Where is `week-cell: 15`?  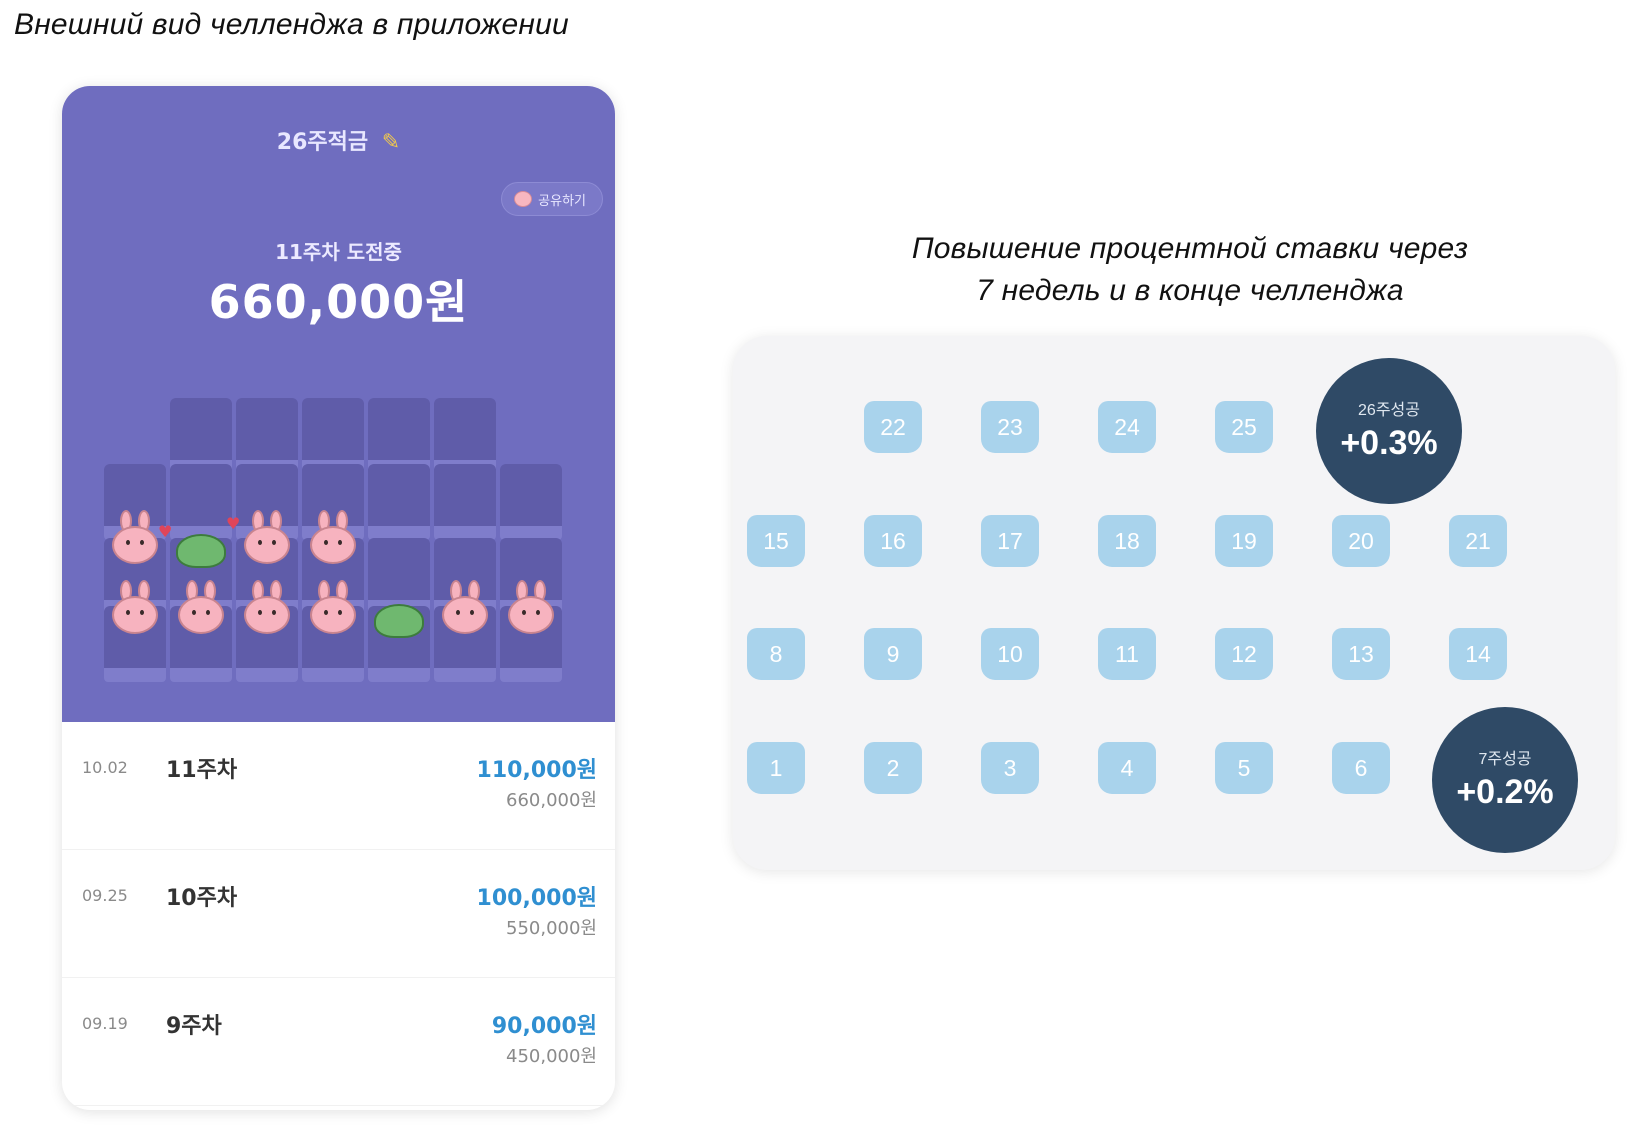
week-cell: 15 is located at coordinates (776, 541).